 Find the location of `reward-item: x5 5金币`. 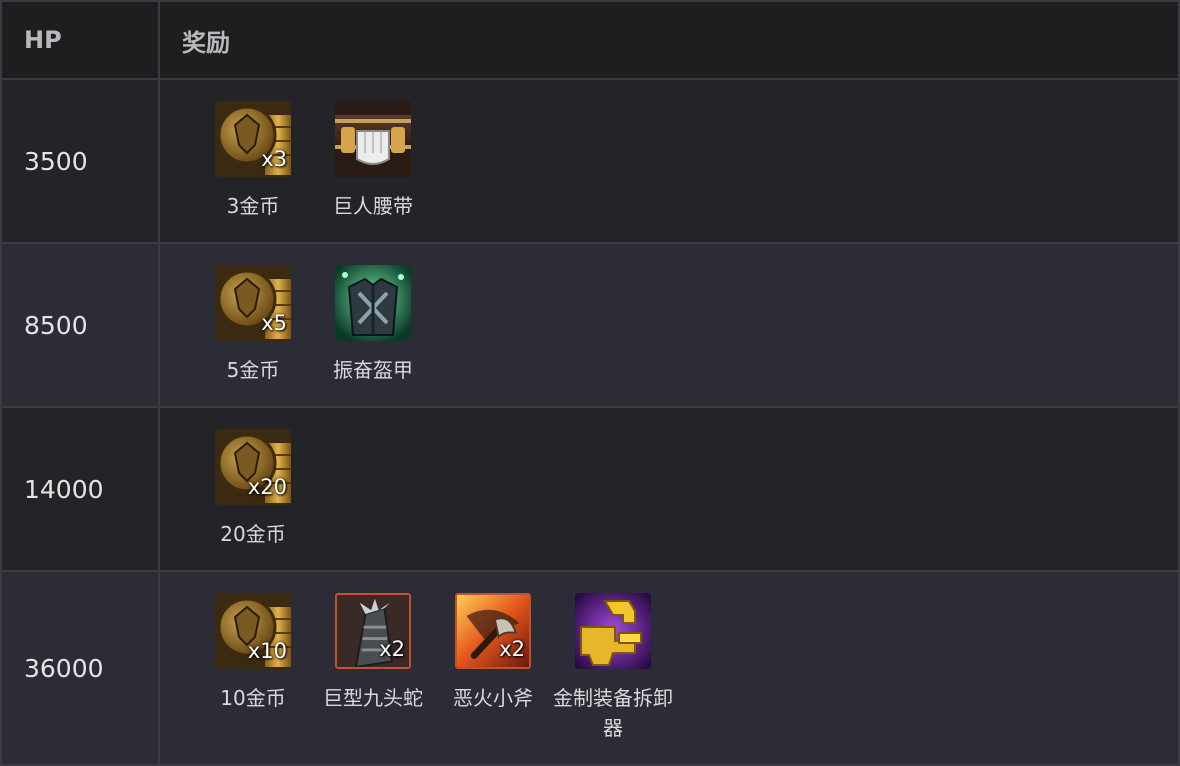

reward-item: x5 5金币 is located at coordinates (253, 325).